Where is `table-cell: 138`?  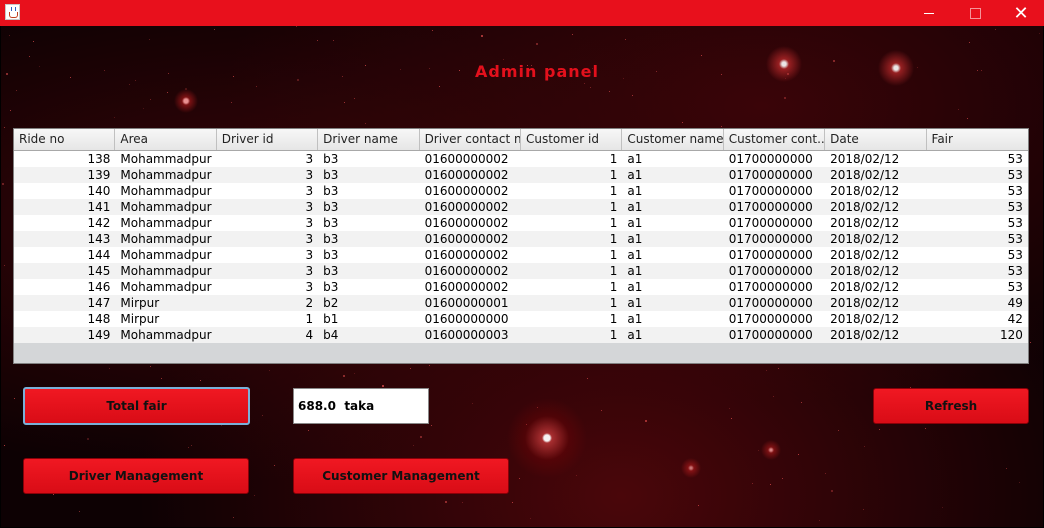
table-cell: 138 is located at coordinates (99, 159).